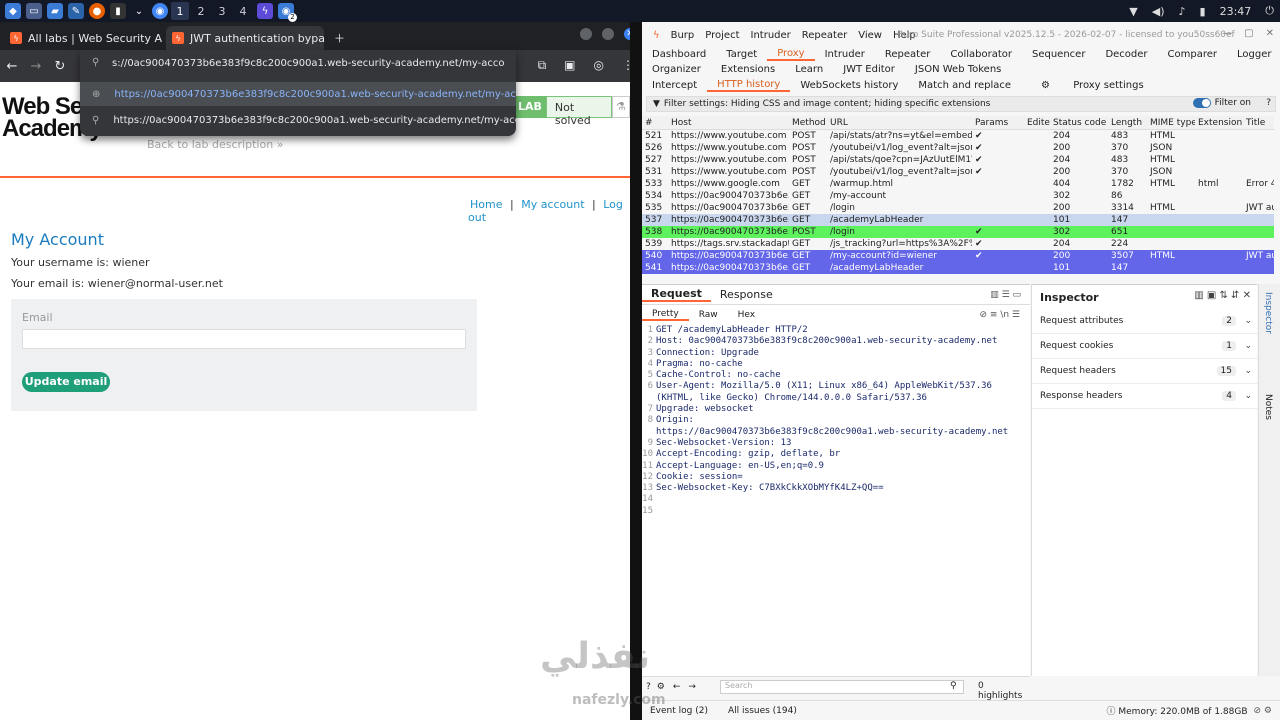 This screenshot has width=1280, height=720. What do you see at coordinates (1000, 315) in the screenshot?
I see `format-icons: ⊘ ≡ \n ☰` at bounding box center [1000, 315].